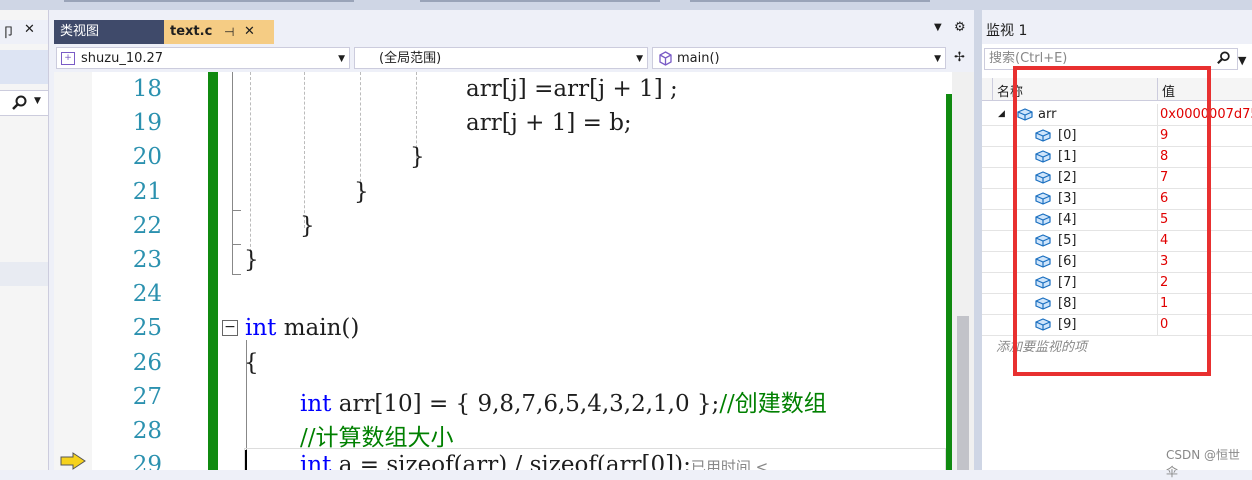 The height and width of the screenshot is (480, 1252). I want to click on code-line-25: int main(), so click(302, 328).